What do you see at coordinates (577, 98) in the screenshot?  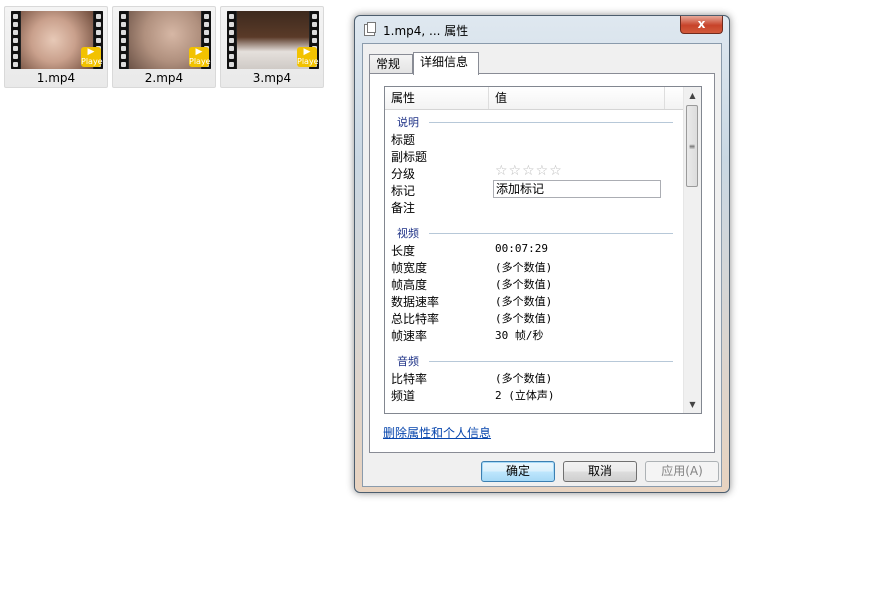 I see `column-header-value: 值` at bounding box center [577, 98].